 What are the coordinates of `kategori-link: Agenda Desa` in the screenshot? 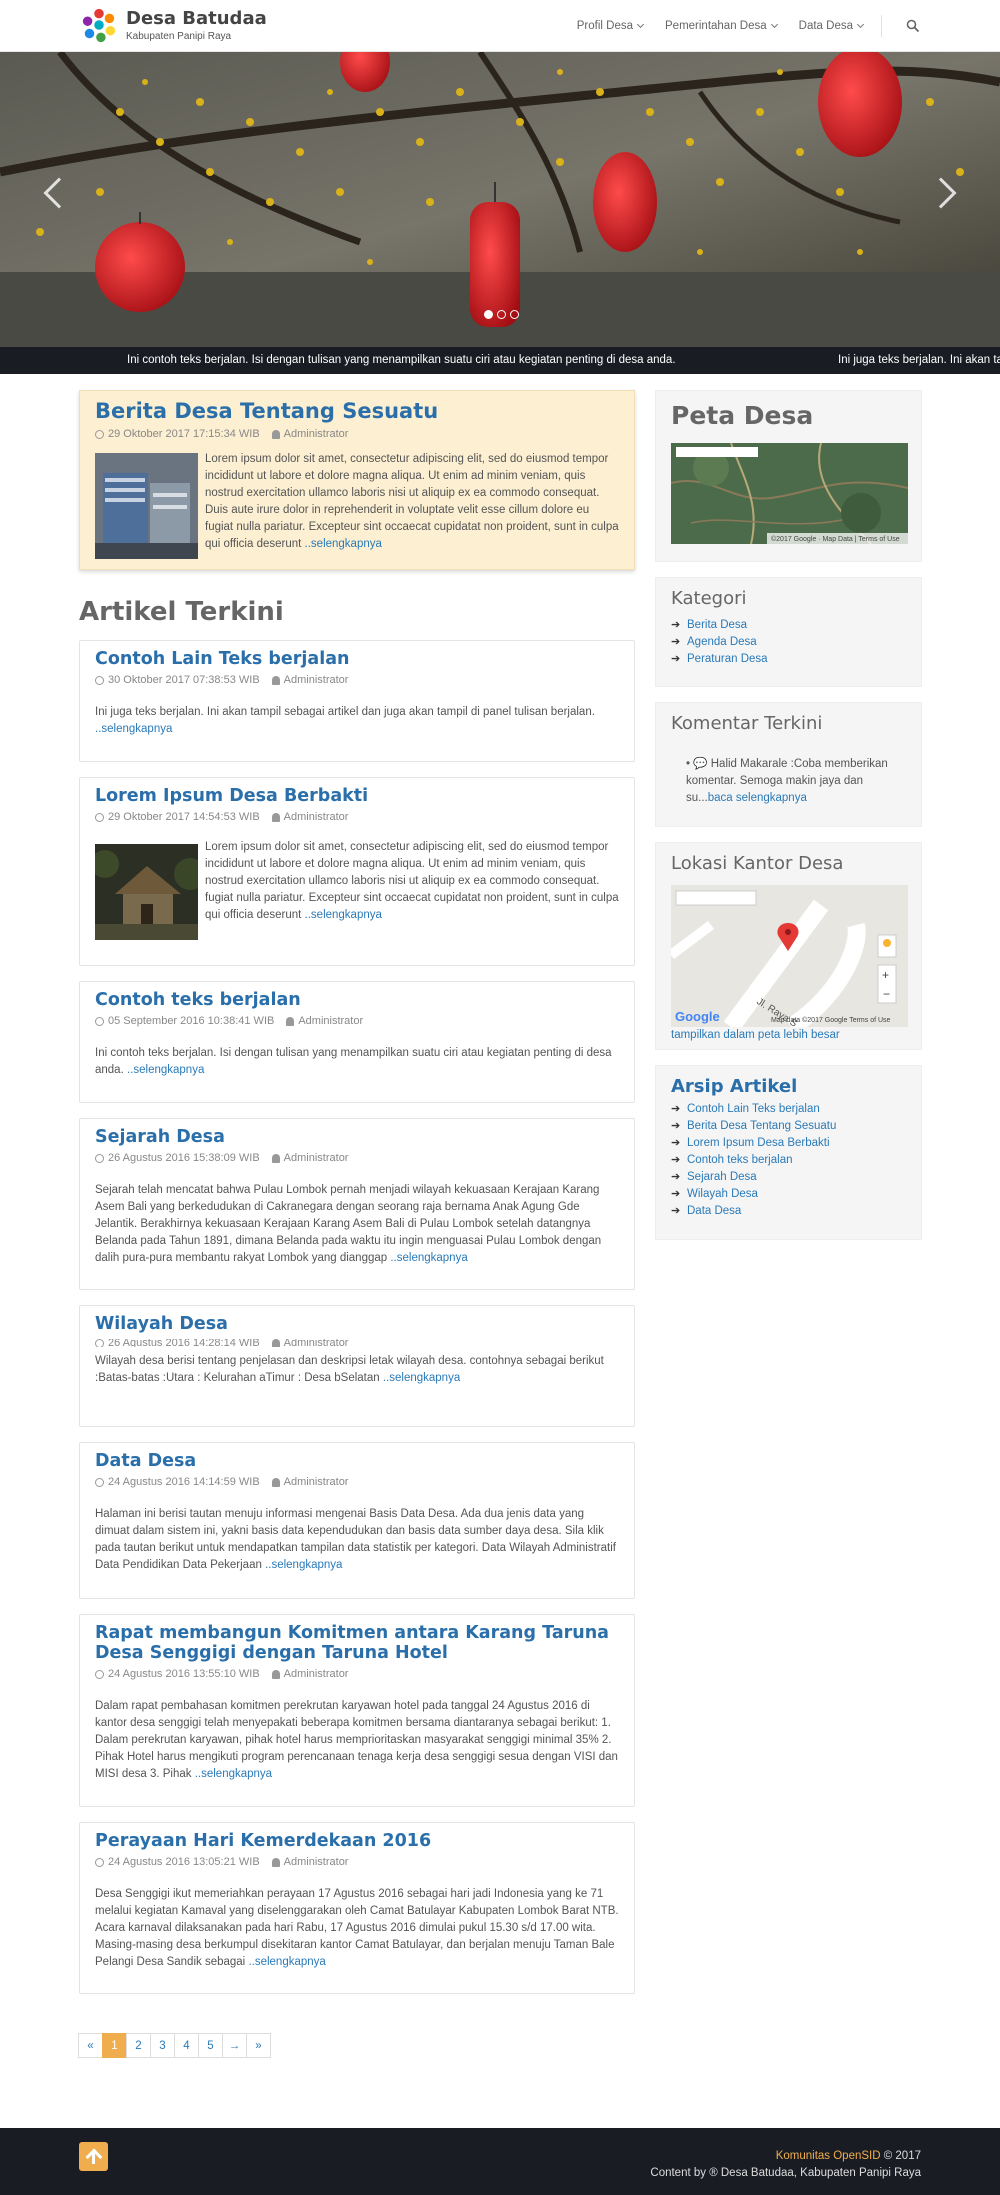 It's located at (722, 642).